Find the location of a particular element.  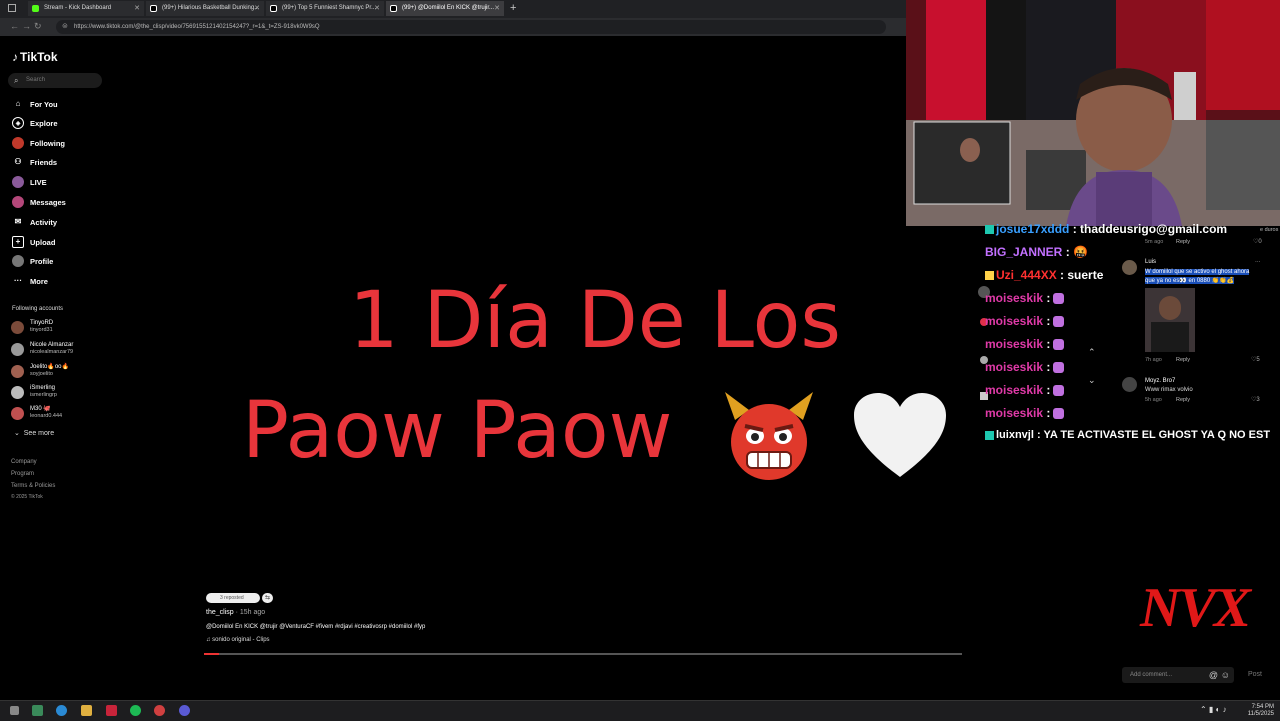

home-icon: ⌂ is located at coordinates (18, 103).